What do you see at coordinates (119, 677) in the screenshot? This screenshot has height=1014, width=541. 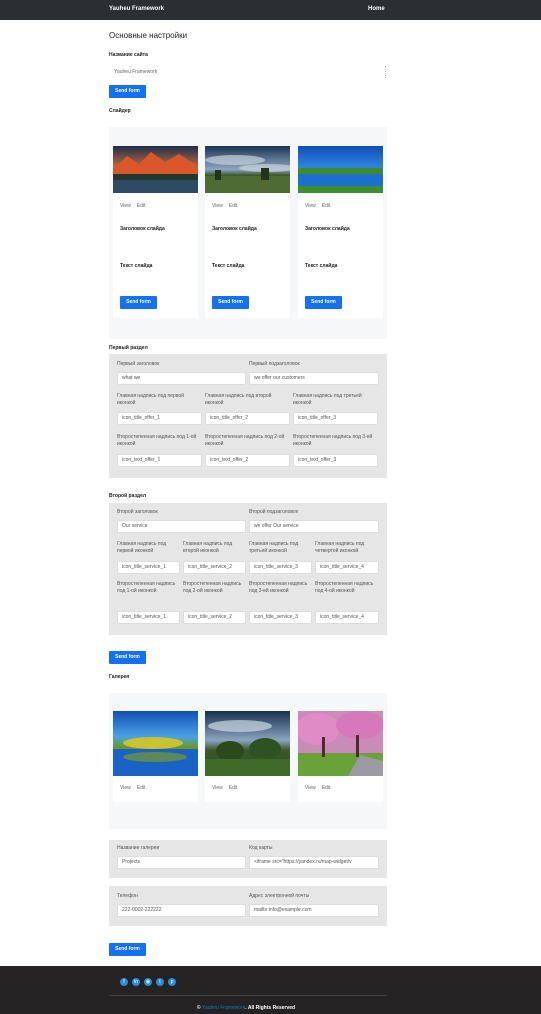 I see `gallery-label: Галерея` at bounding box center [119, 677].